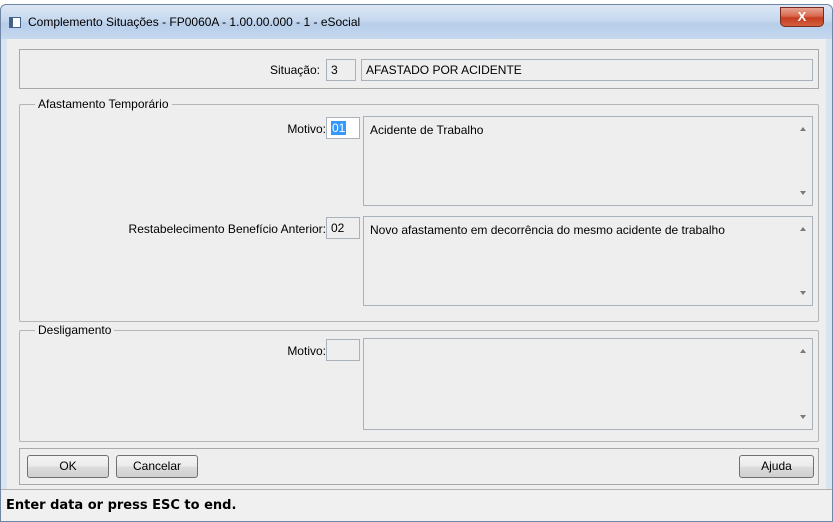 The image size is (833, 522). Describe the element at coordinates (419, 466) in the screenshot. I see `button-bar: OK Cancelar Ajuda` at that location.